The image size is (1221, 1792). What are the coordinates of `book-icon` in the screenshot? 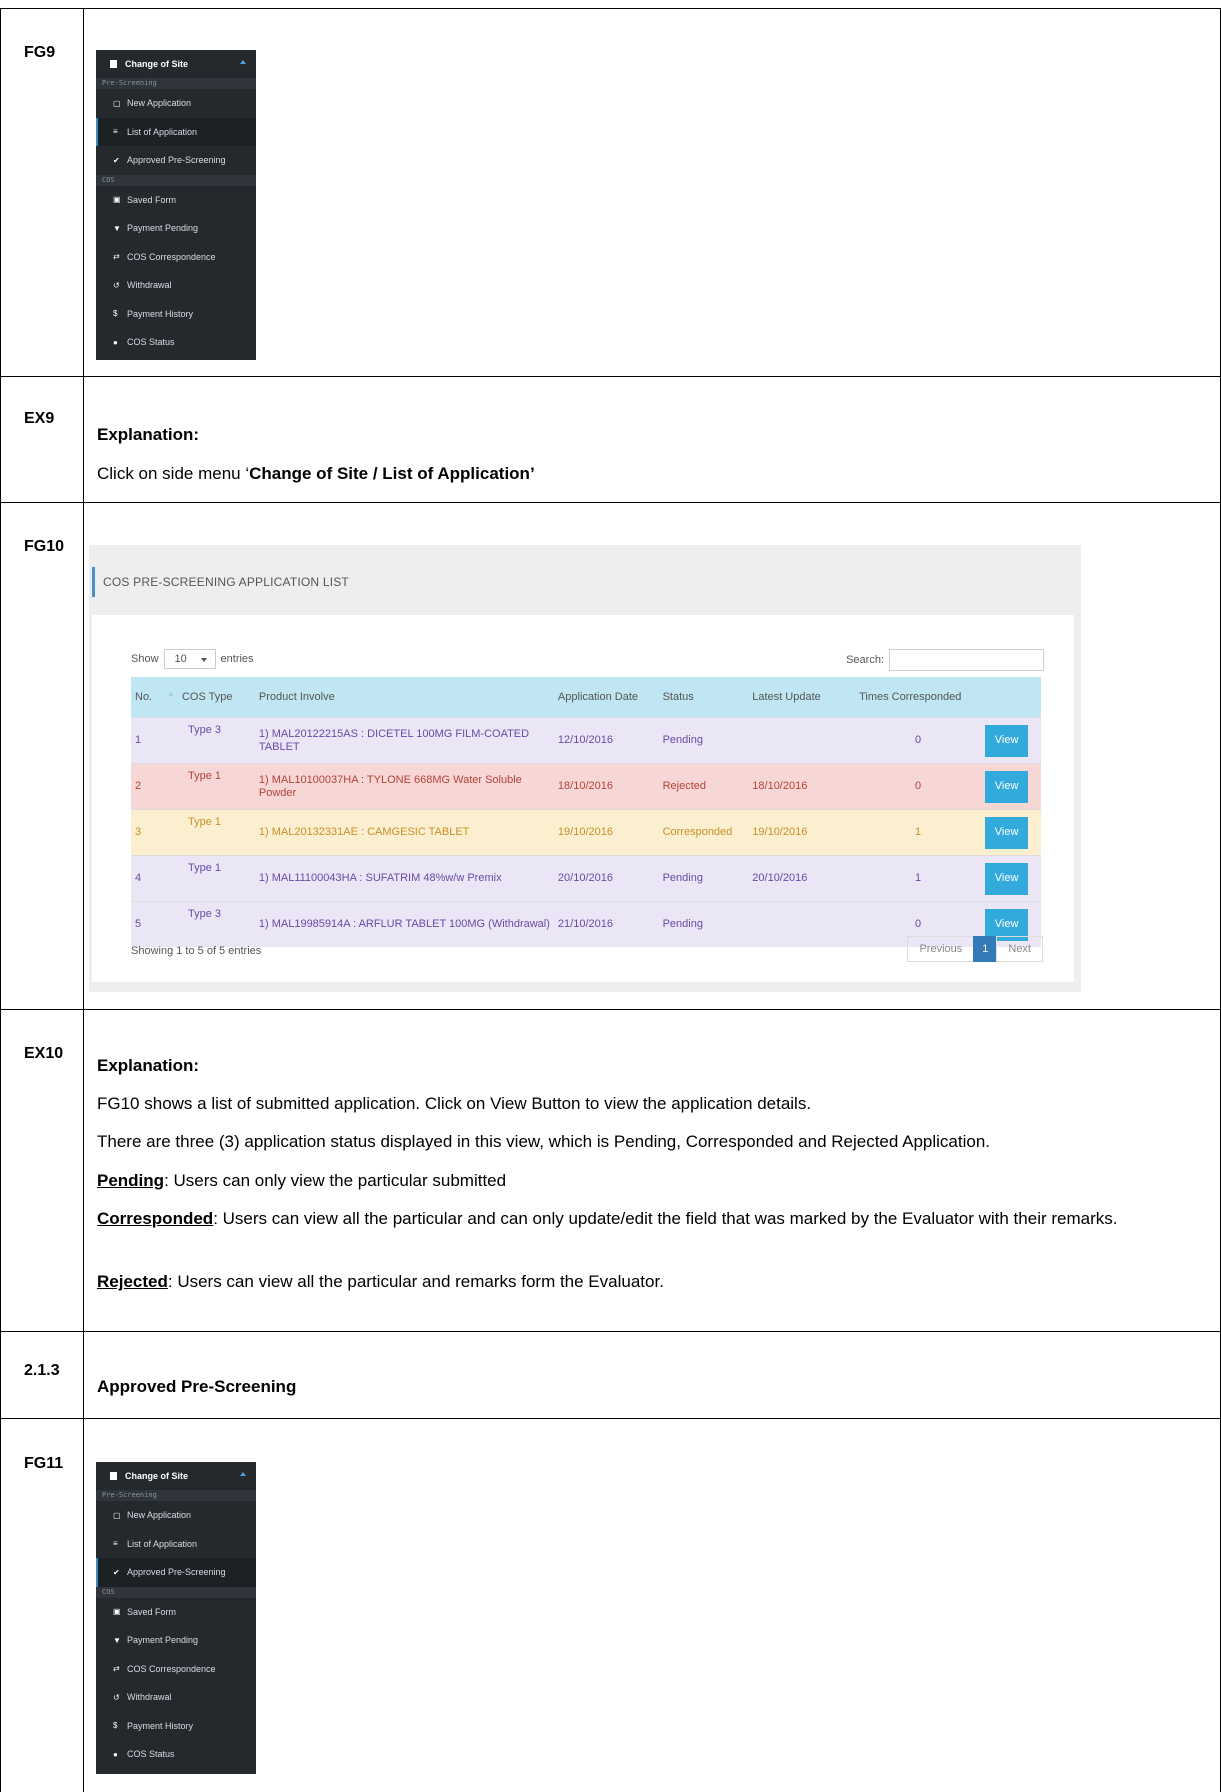 It's located at (113, 1476).